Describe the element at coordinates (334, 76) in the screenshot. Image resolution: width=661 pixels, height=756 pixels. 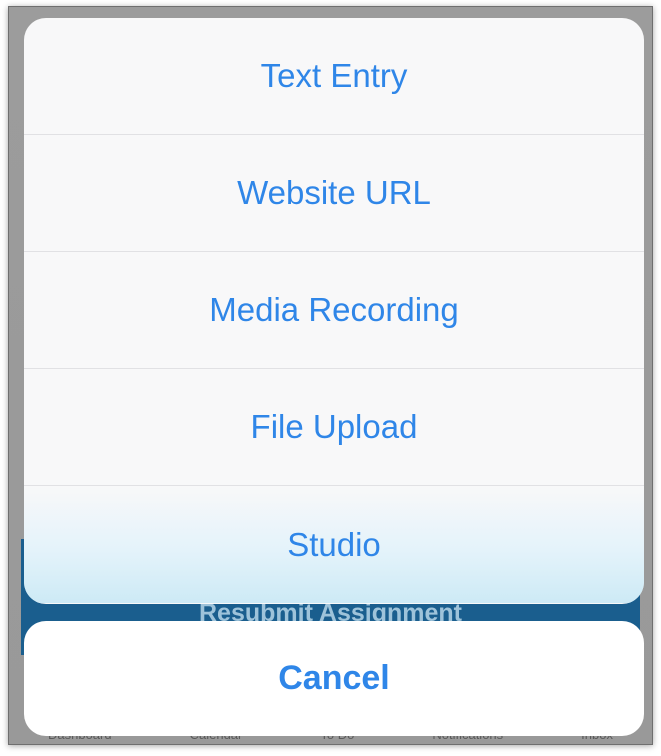
I see `text-entry-option: Text Entry` at that location.